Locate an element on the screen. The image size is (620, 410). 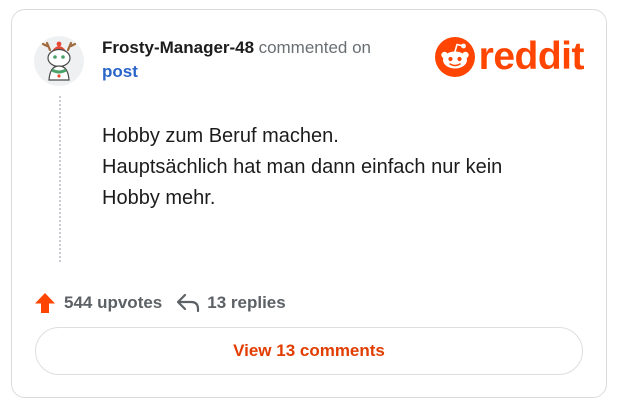
upvote-count: 544 upvotes is located at coordinates (98, 303).